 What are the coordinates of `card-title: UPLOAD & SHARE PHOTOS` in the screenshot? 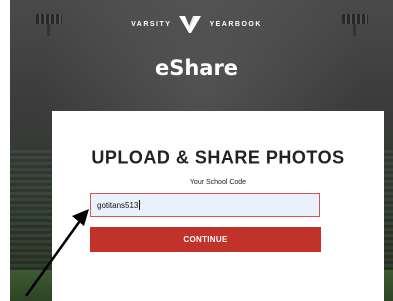 It's located at (218, 157).